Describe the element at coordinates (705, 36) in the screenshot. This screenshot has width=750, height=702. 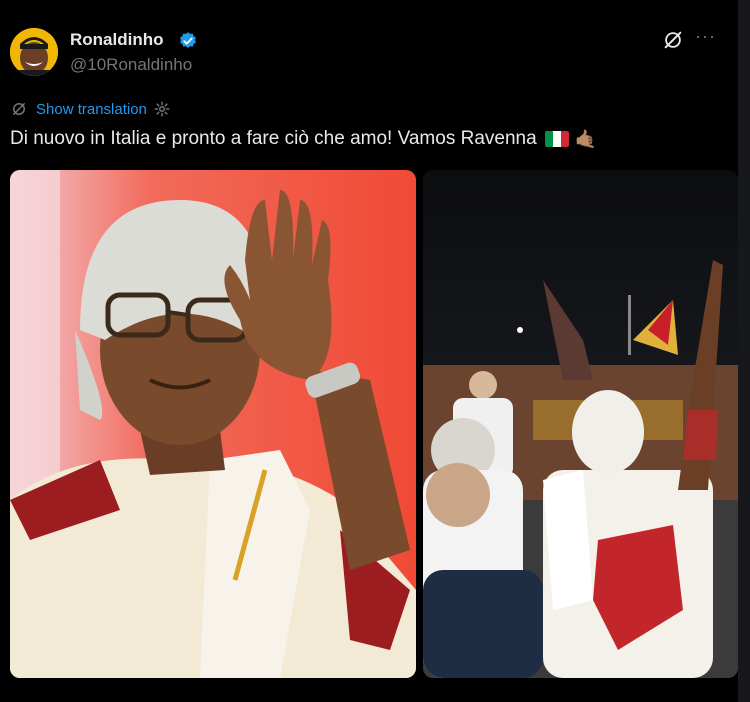
I see `more-options-icon: ···` at that location.